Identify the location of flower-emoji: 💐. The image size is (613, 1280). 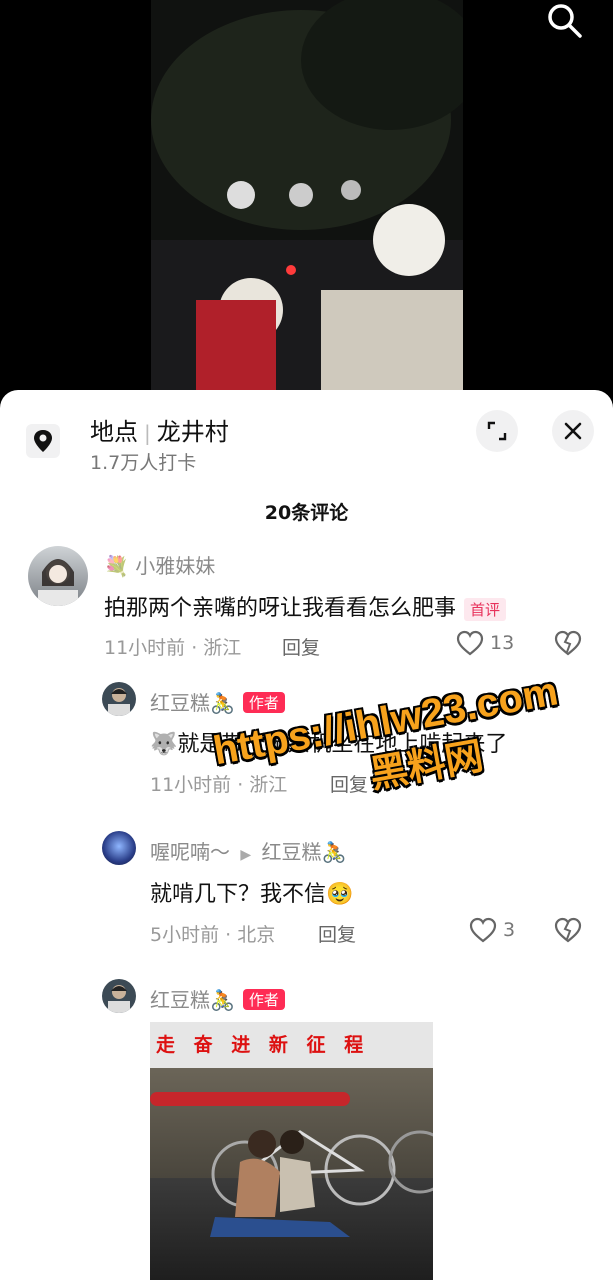
(116, 566).